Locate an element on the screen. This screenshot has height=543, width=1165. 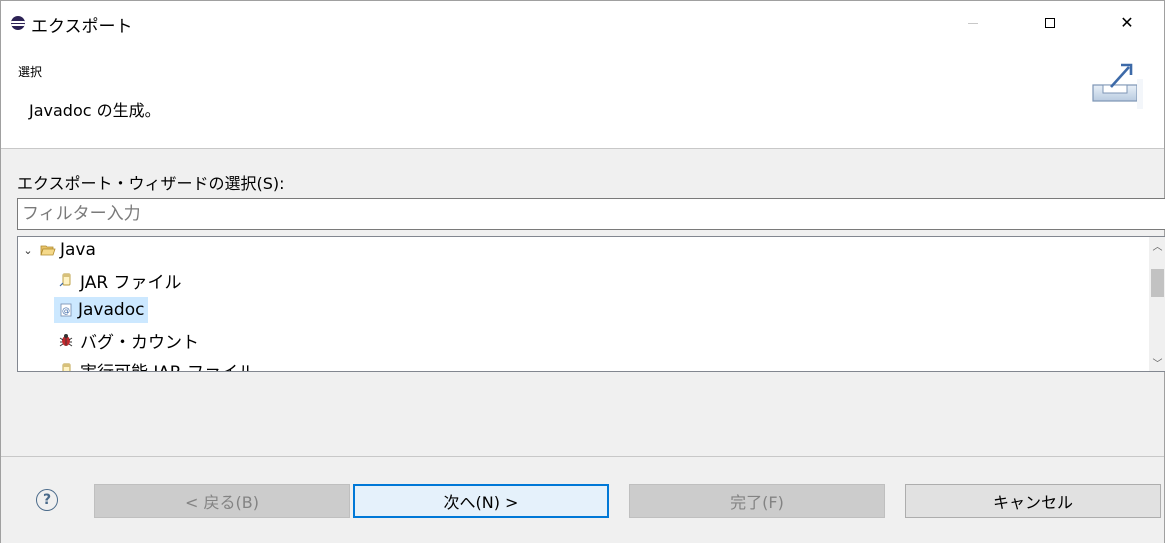
javadoc-icon: @ is located at coordinates (66, 310).